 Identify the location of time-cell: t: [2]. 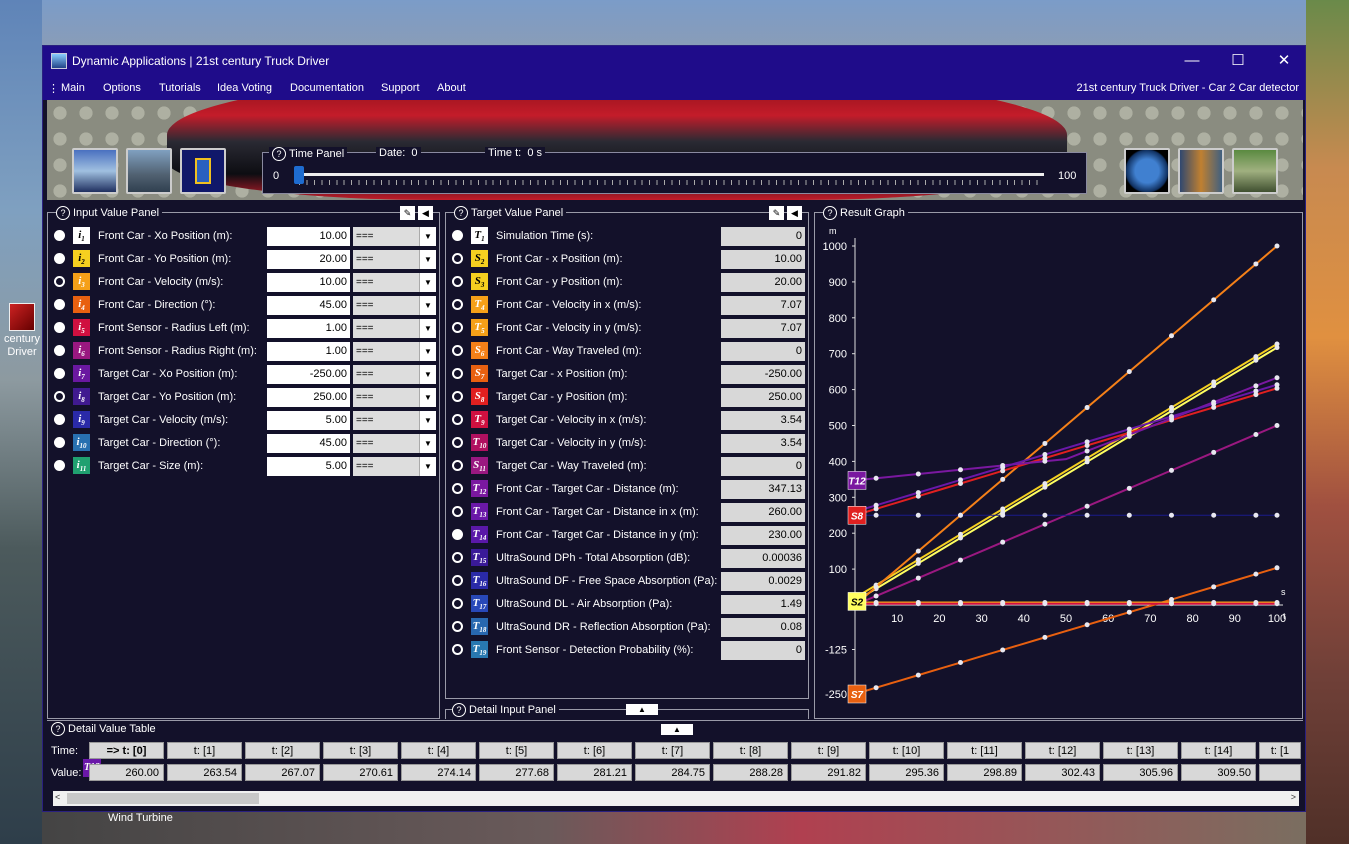
(282, 750).